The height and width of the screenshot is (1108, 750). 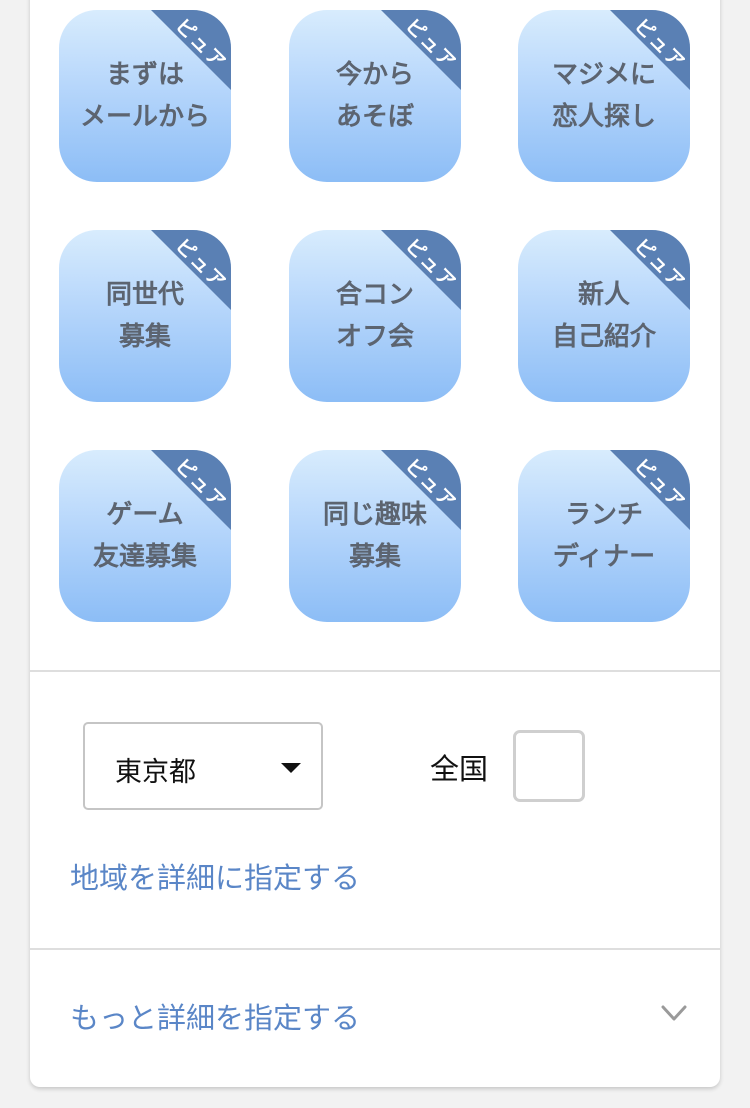 I want to click on prefecture-select: 東京都, so click(x=203, y=766).